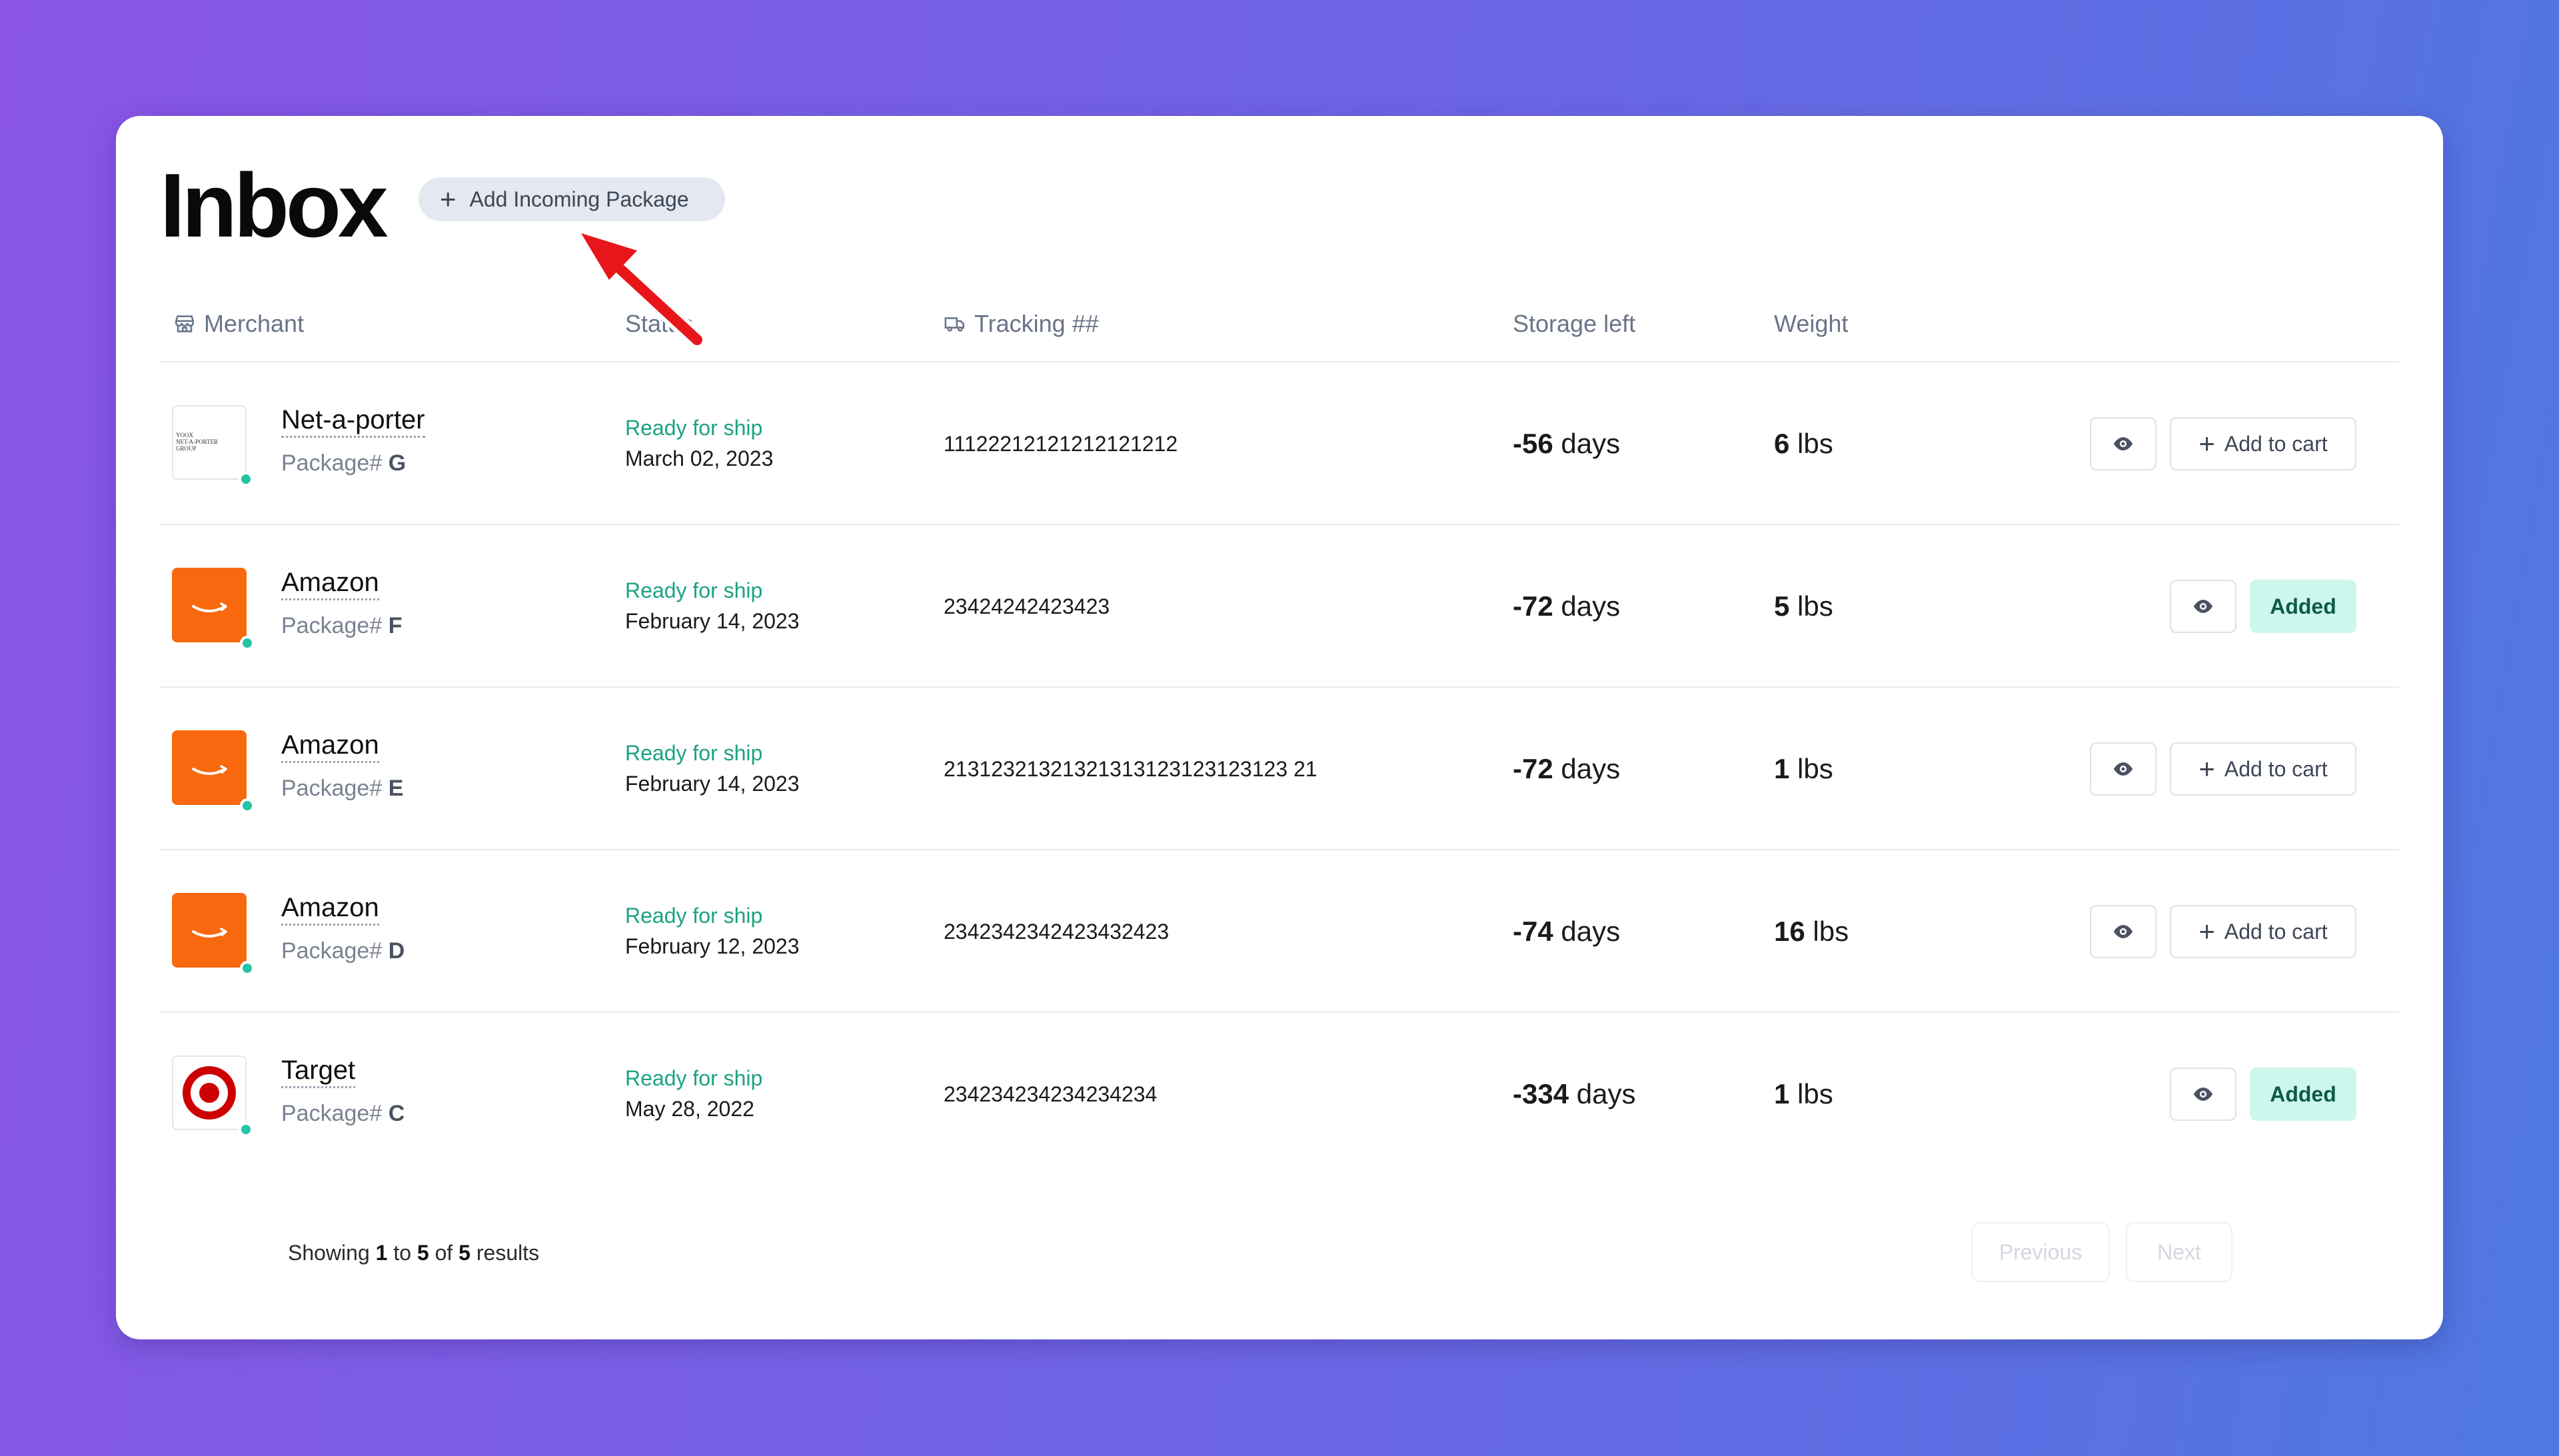  What do you see at coordinates (353, 421) in the screenshot?
I see `merchant-name: Net-a-porter` at bounding box center [353, 421].